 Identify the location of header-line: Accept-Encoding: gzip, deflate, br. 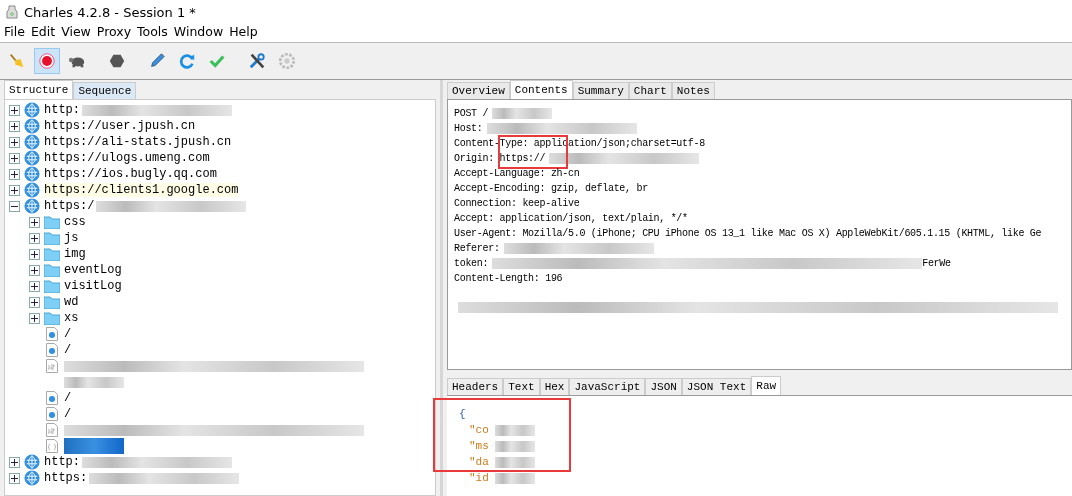
(551, 188).